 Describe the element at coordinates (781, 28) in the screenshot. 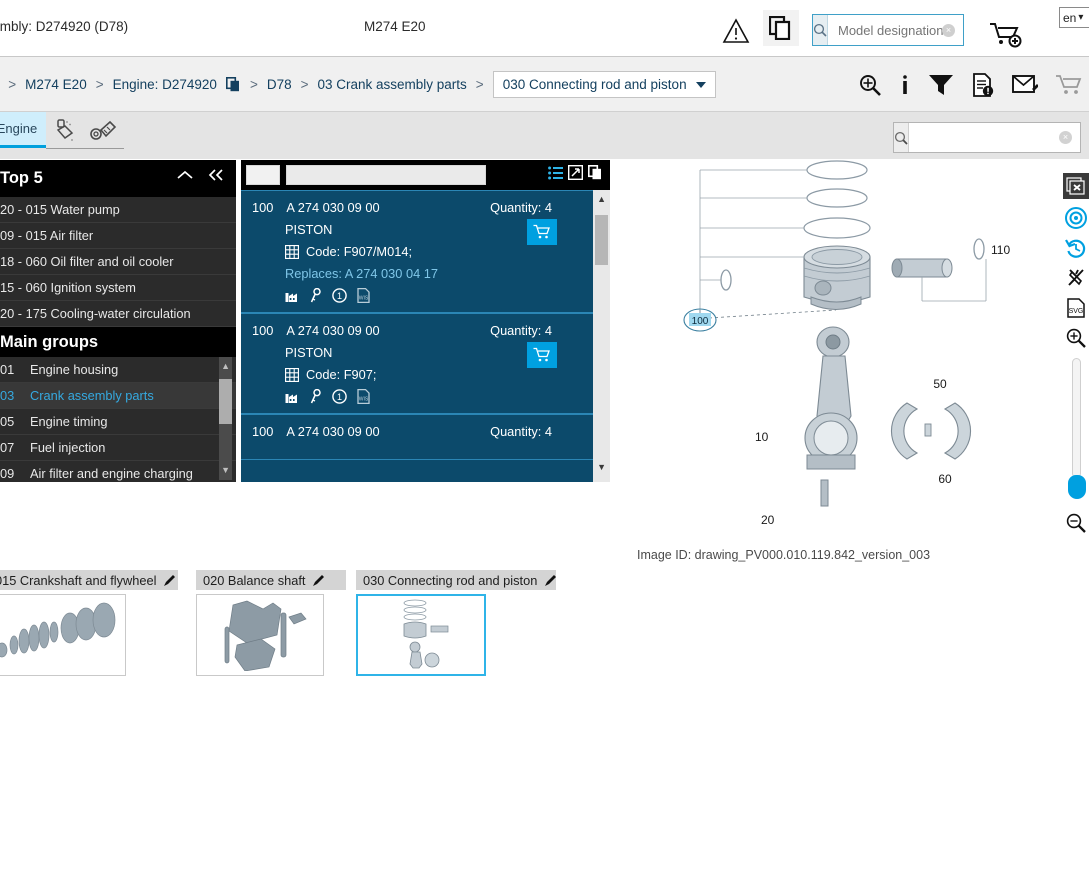

I see `copy-documents-icon` at that location.